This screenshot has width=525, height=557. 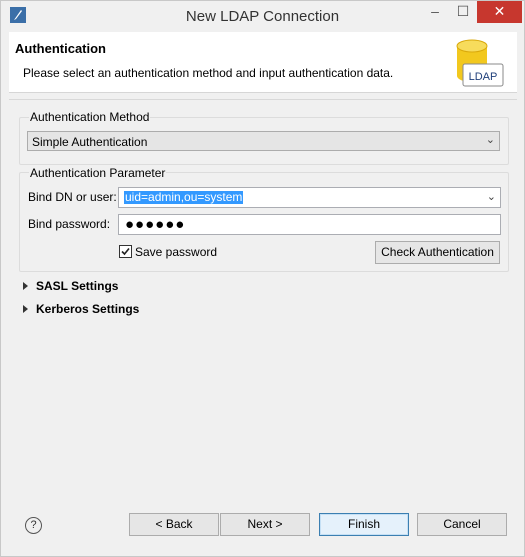 I want to click on close-button: ✕, so click(x=499, y=12).